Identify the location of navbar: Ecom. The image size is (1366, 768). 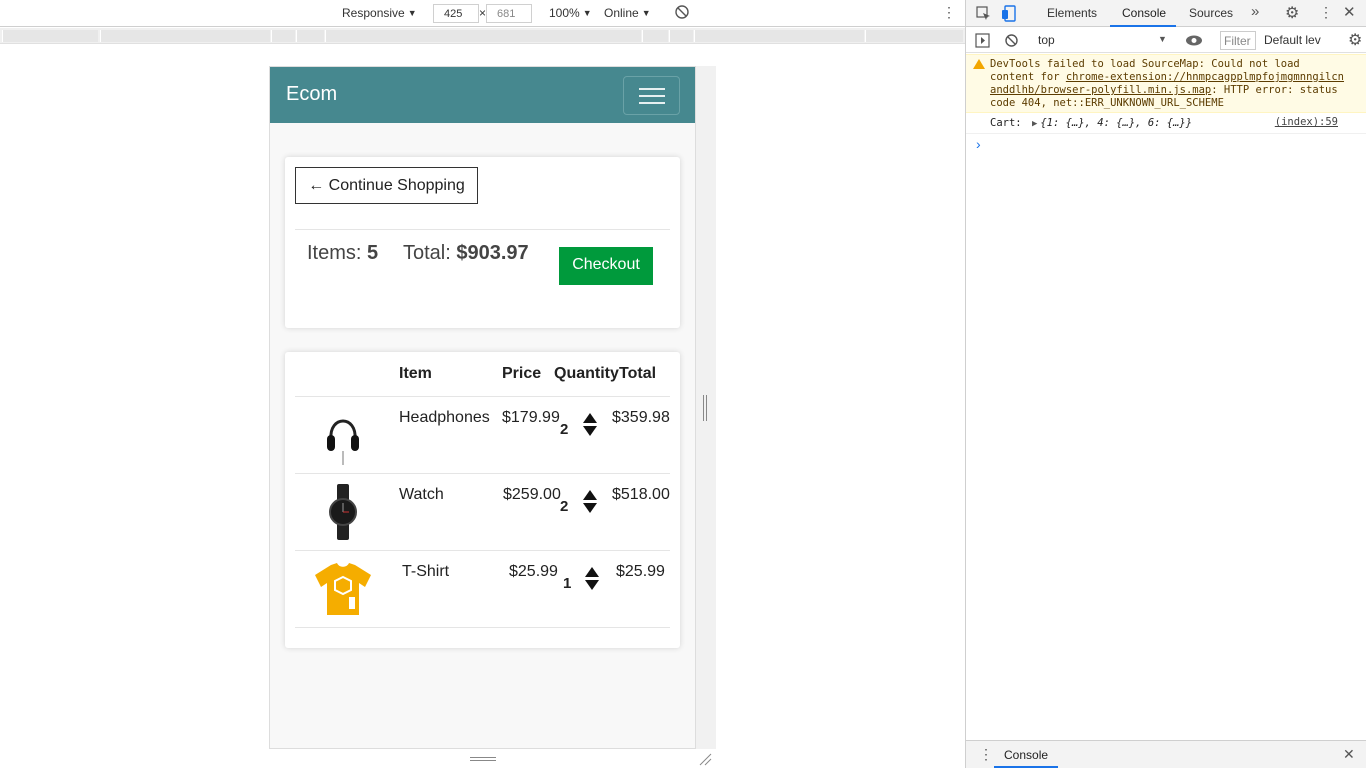
(482, 95).